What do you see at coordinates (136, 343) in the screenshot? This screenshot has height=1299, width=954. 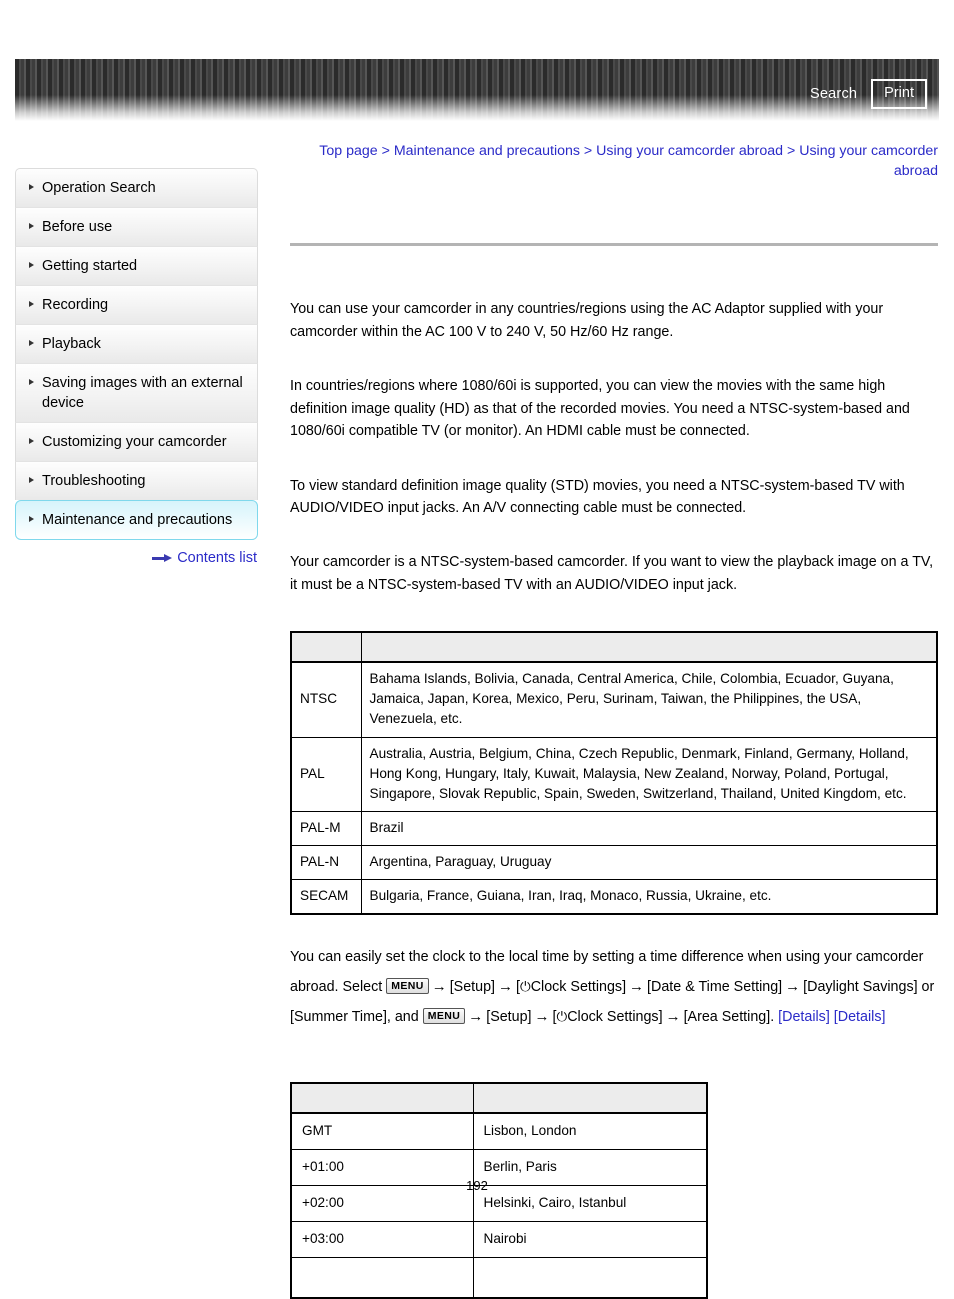 I see `sidebar-item-playback: Playback` at bounding box center [136, 343].